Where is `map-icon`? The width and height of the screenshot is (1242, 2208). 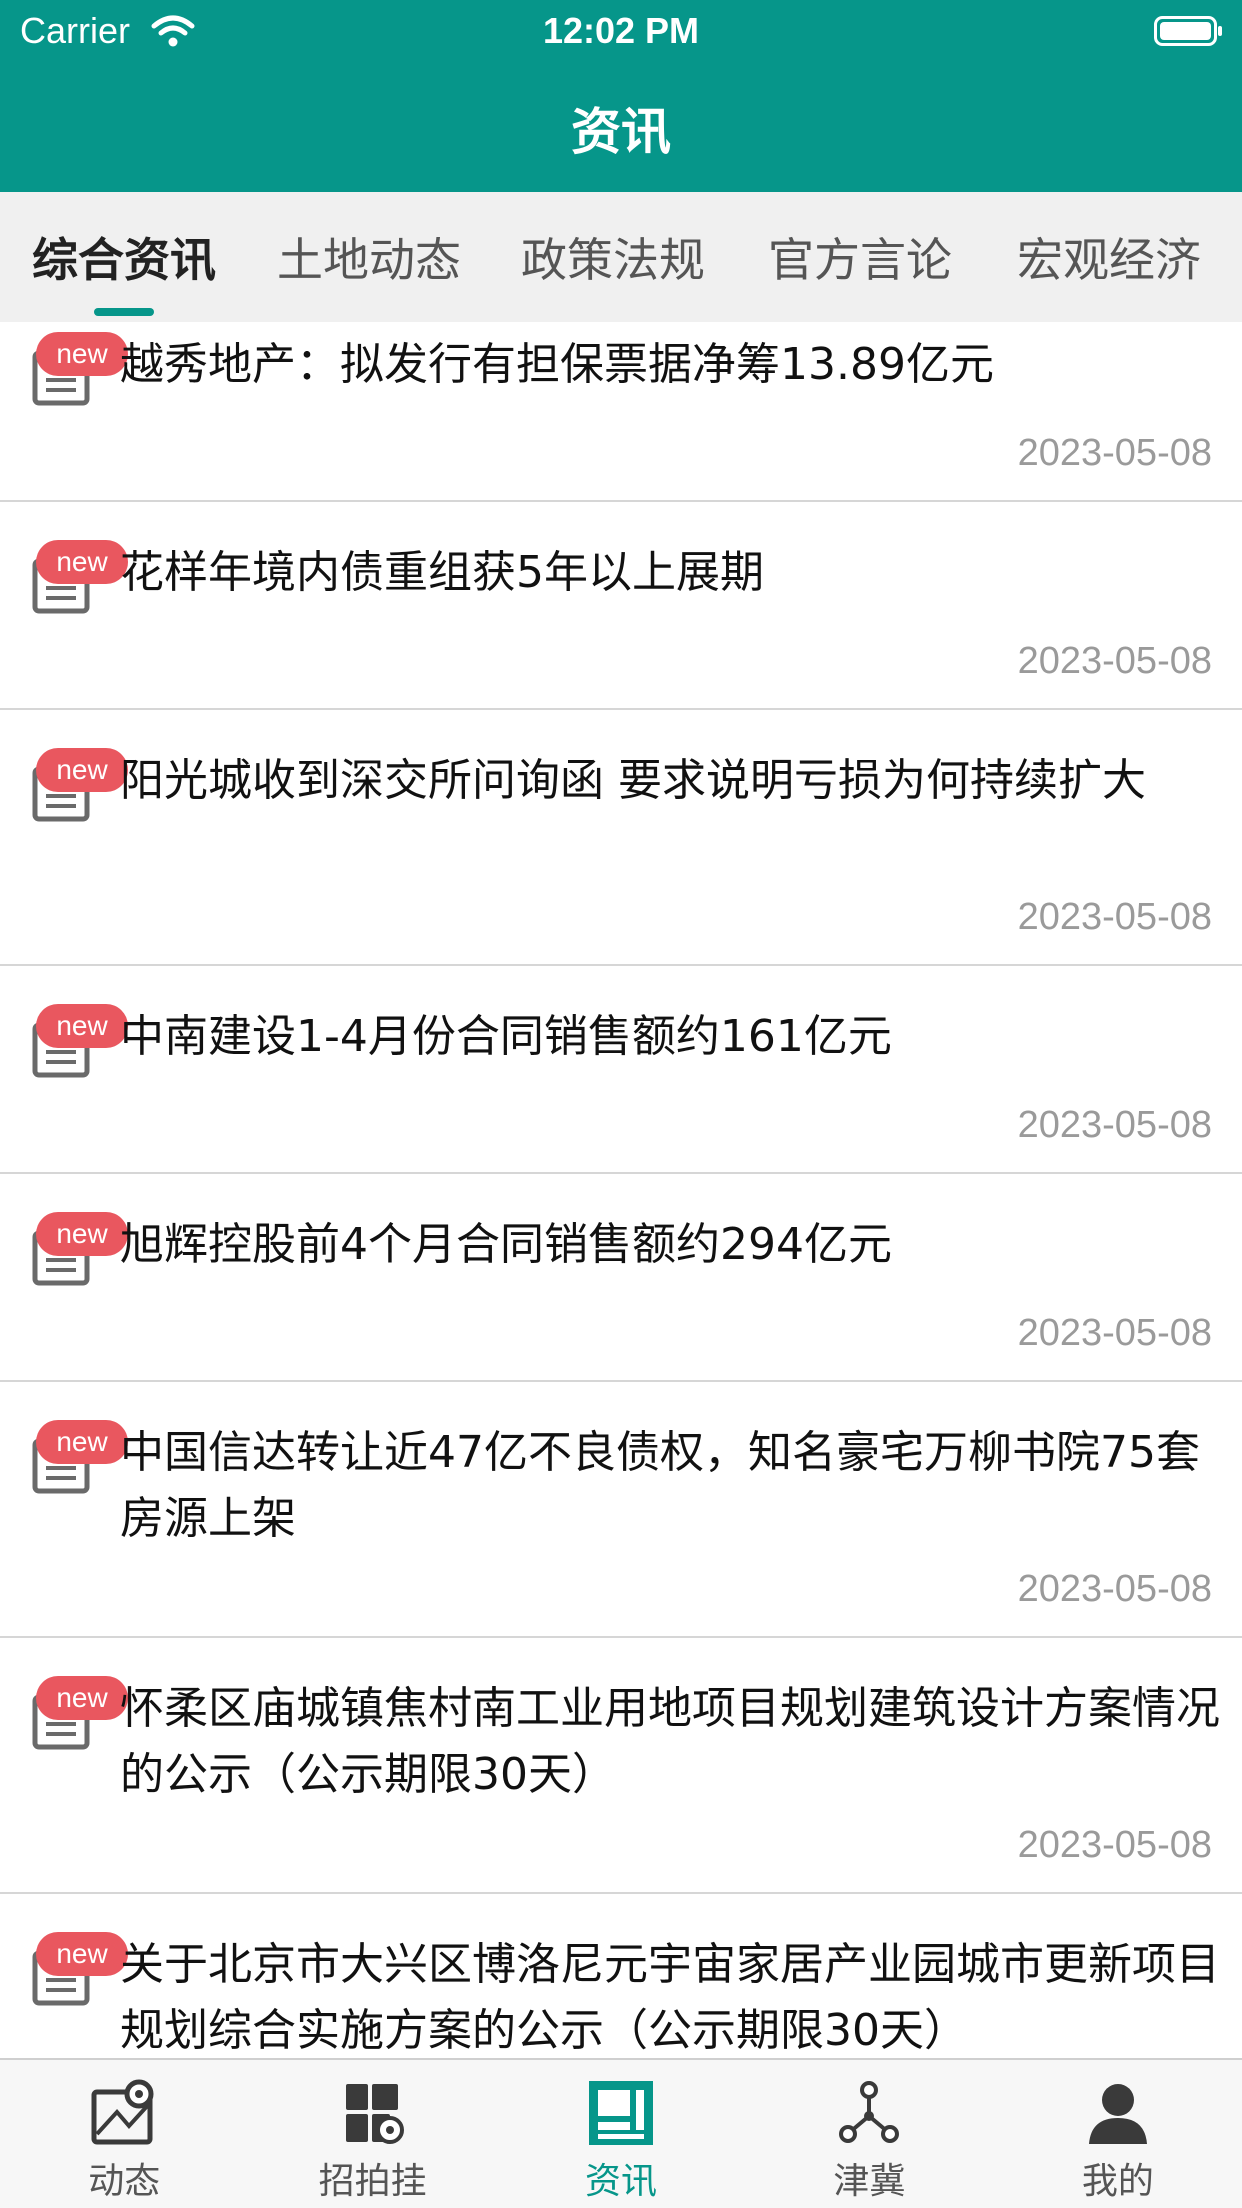 map-icon is located at coordinates (122, 2112).